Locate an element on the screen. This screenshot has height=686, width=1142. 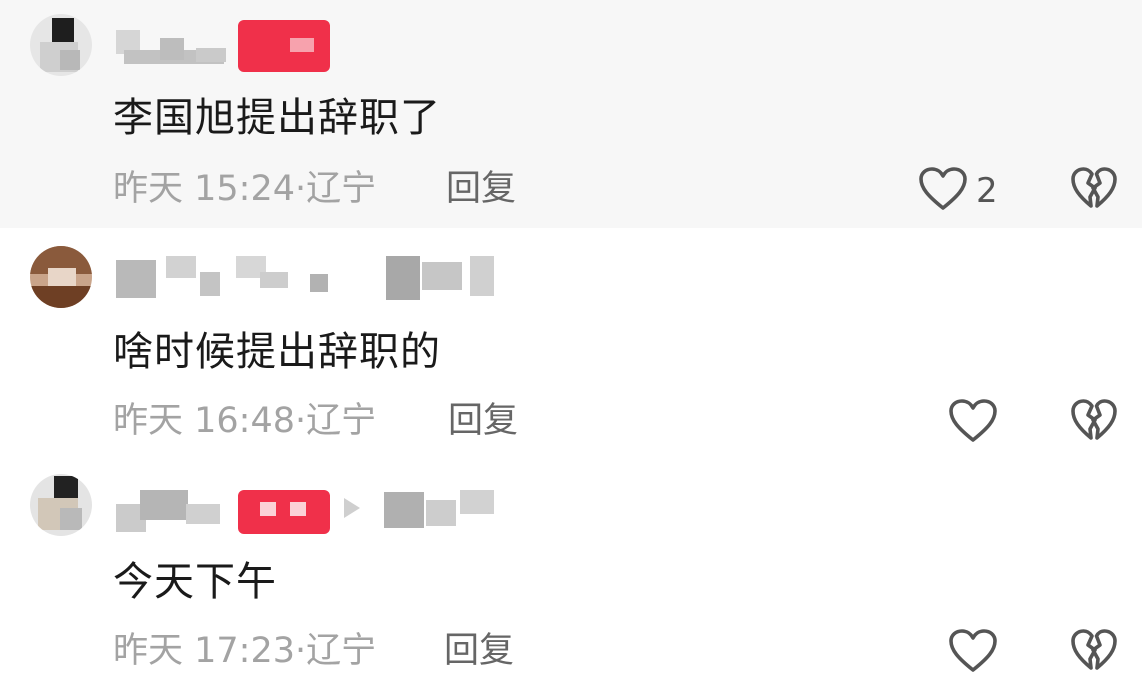
comment-time: 昨天 15:24 is located at coordinates (204, 189).